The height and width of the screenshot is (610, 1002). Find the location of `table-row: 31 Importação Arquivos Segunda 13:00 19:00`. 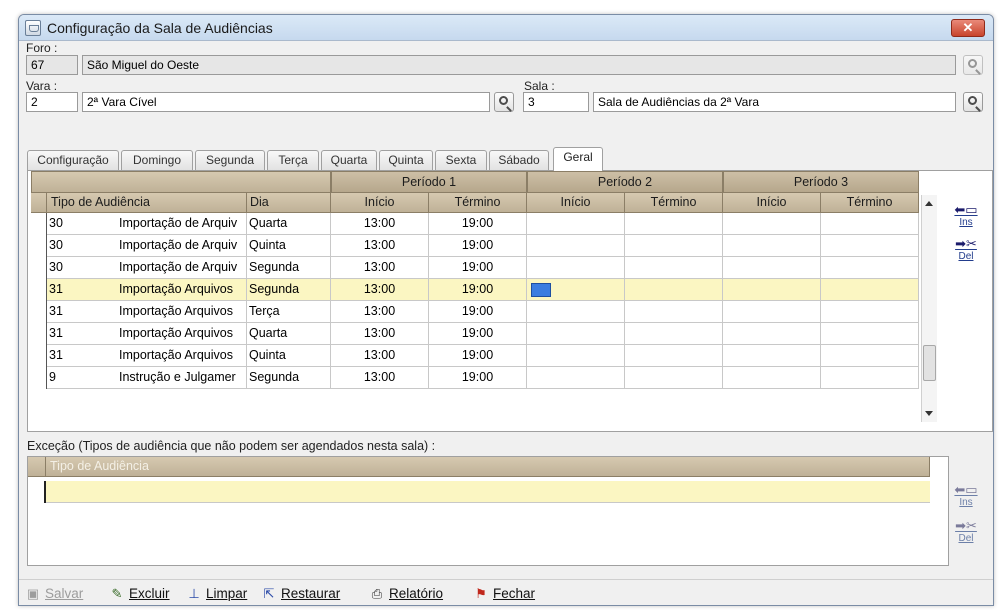

table-row: 31 Importação Arquivos Segunda 13:00 19:00 is located at coordinates (475, 290).